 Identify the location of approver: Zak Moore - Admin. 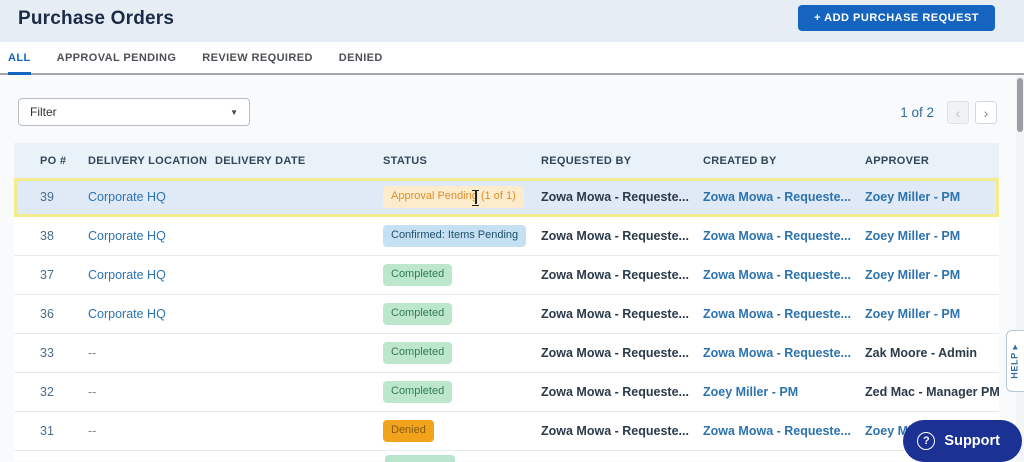
(921, 353).